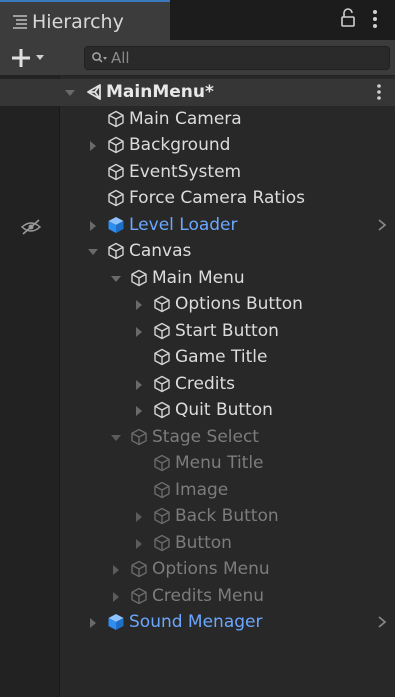  I want to click on tree-row-label: Quit Button, so click(224, 410).